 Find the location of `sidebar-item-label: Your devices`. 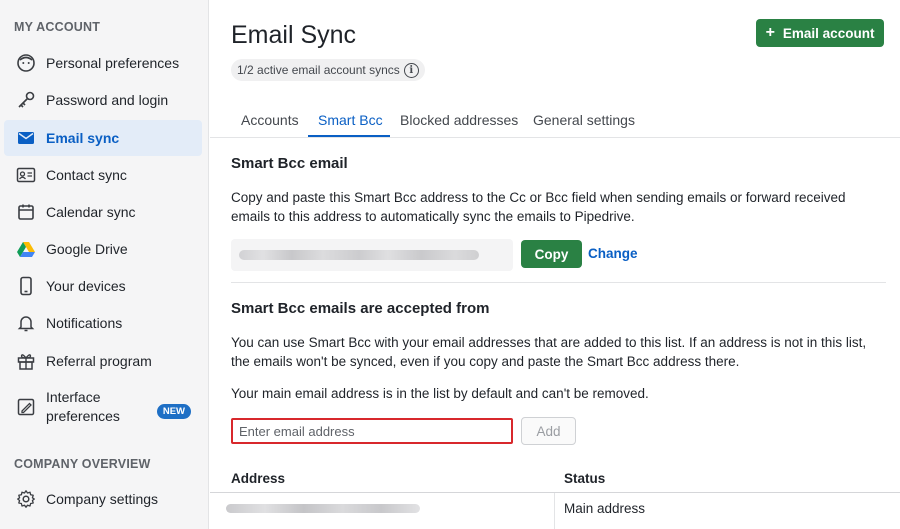

sidebar-item-label: Your devices is located at coordinates (86, 285).